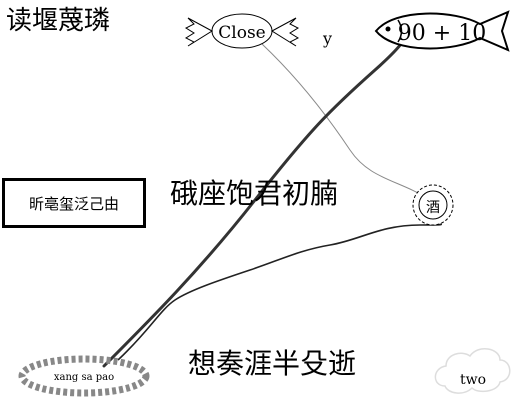 The height and width of the screenshot is (406, 532). What do you see at coordinates (254, 193) in the screenshot?
I see `middle-text: 硪座饱君初腩` at bounding box center [254, 193].